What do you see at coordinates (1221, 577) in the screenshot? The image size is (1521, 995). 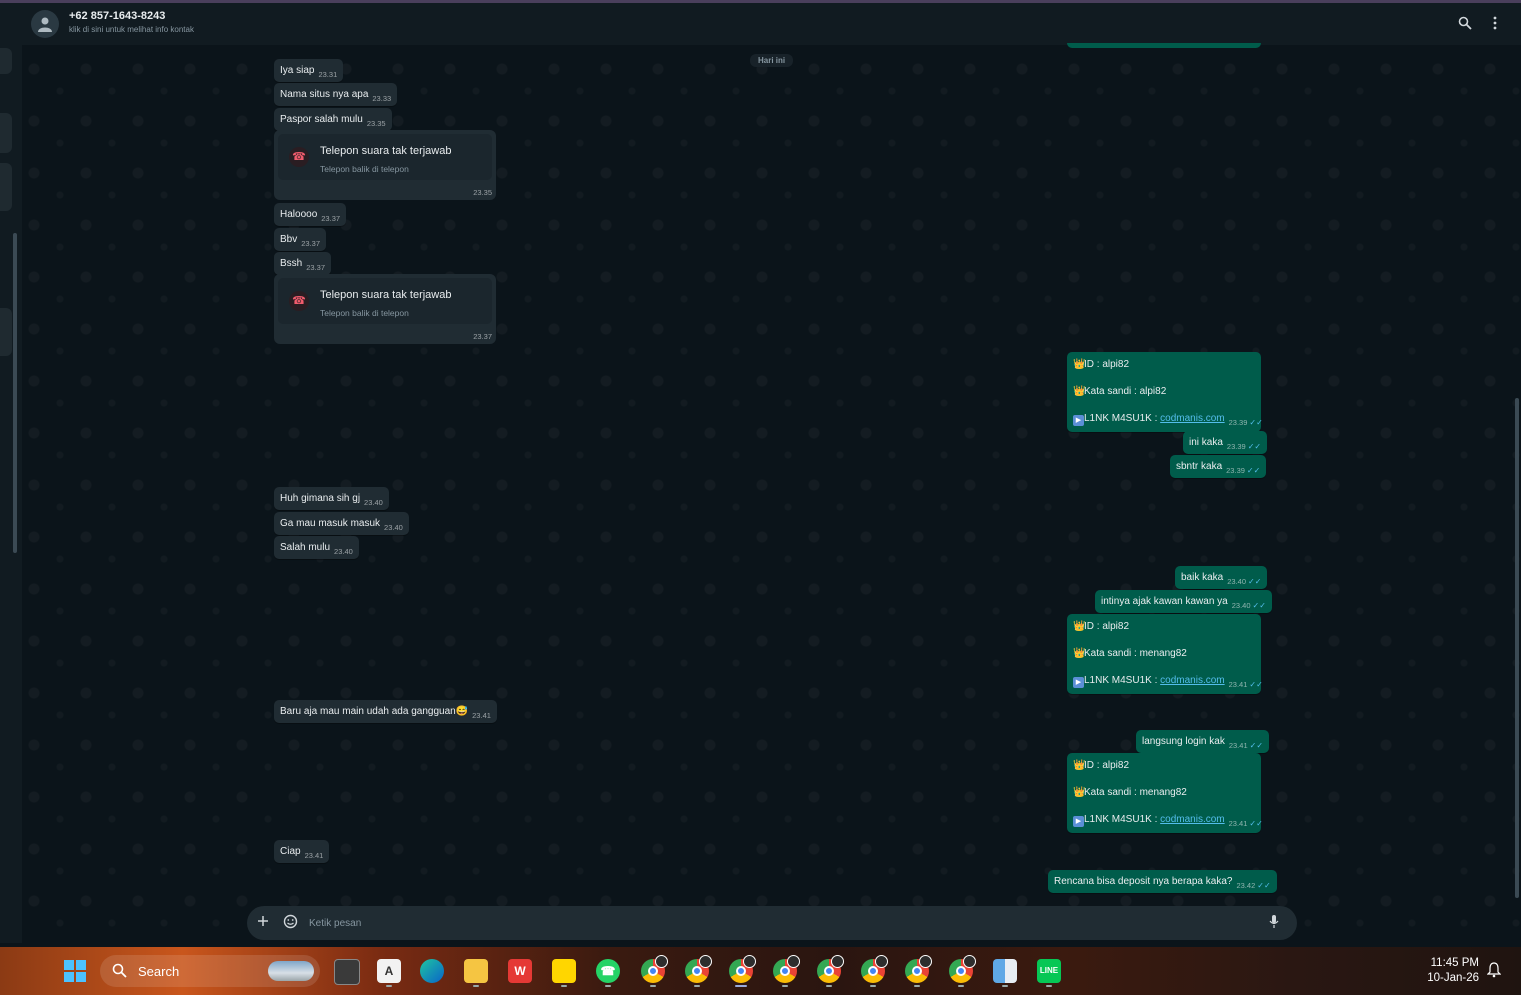 I see `outgoing-message: baik kaka 23.40 ✓✓` at bounding box center [1221, 577].